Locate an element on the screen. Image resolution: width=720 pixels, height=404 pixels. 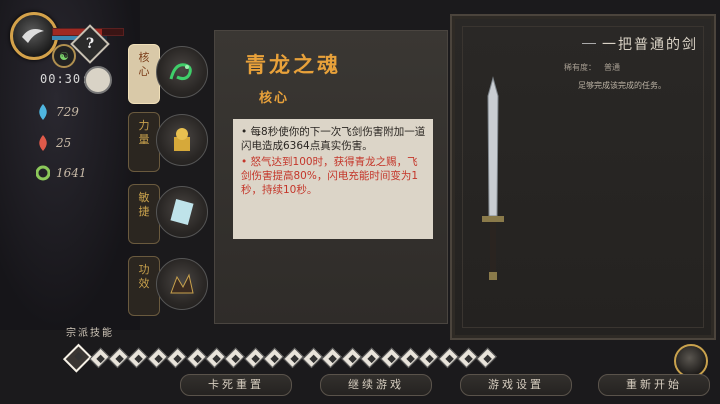
card-effect-orb is located at coordinates (182, 284).